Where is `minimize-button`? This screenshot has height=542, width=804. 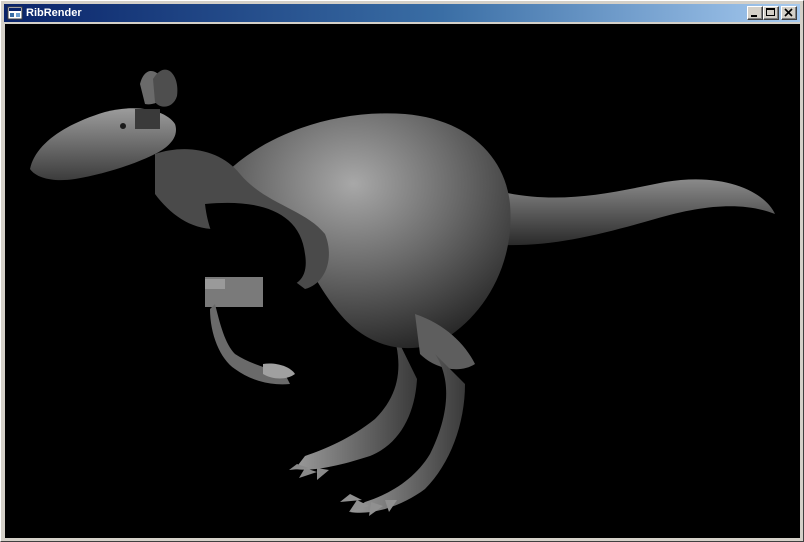
minimize-button is located at coordinates (755, 13).